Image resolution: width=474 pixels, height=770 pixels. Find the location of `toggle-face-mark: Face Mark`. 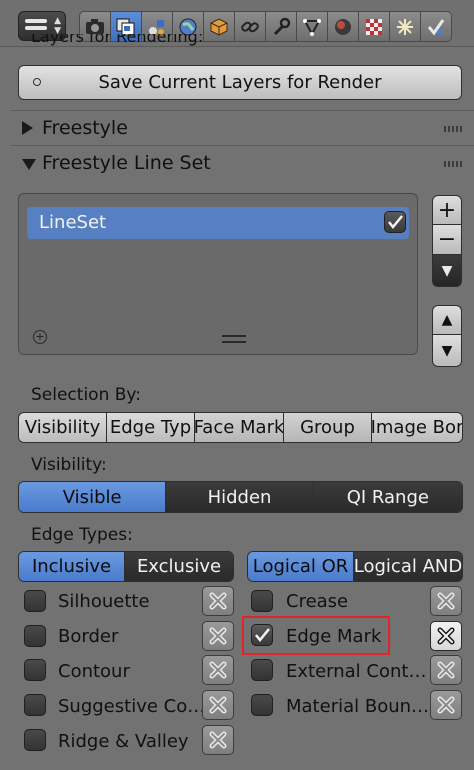

toggle-face-mark: Face Mark is located at coordinates (239, 427).